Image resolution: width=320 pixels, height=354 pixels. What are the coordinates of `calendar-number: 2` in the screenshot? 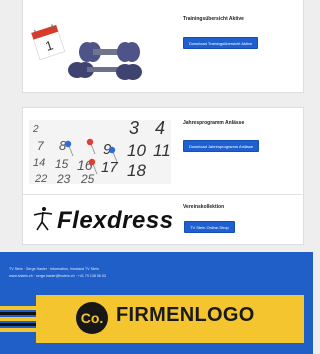 It's located at (35, 129).